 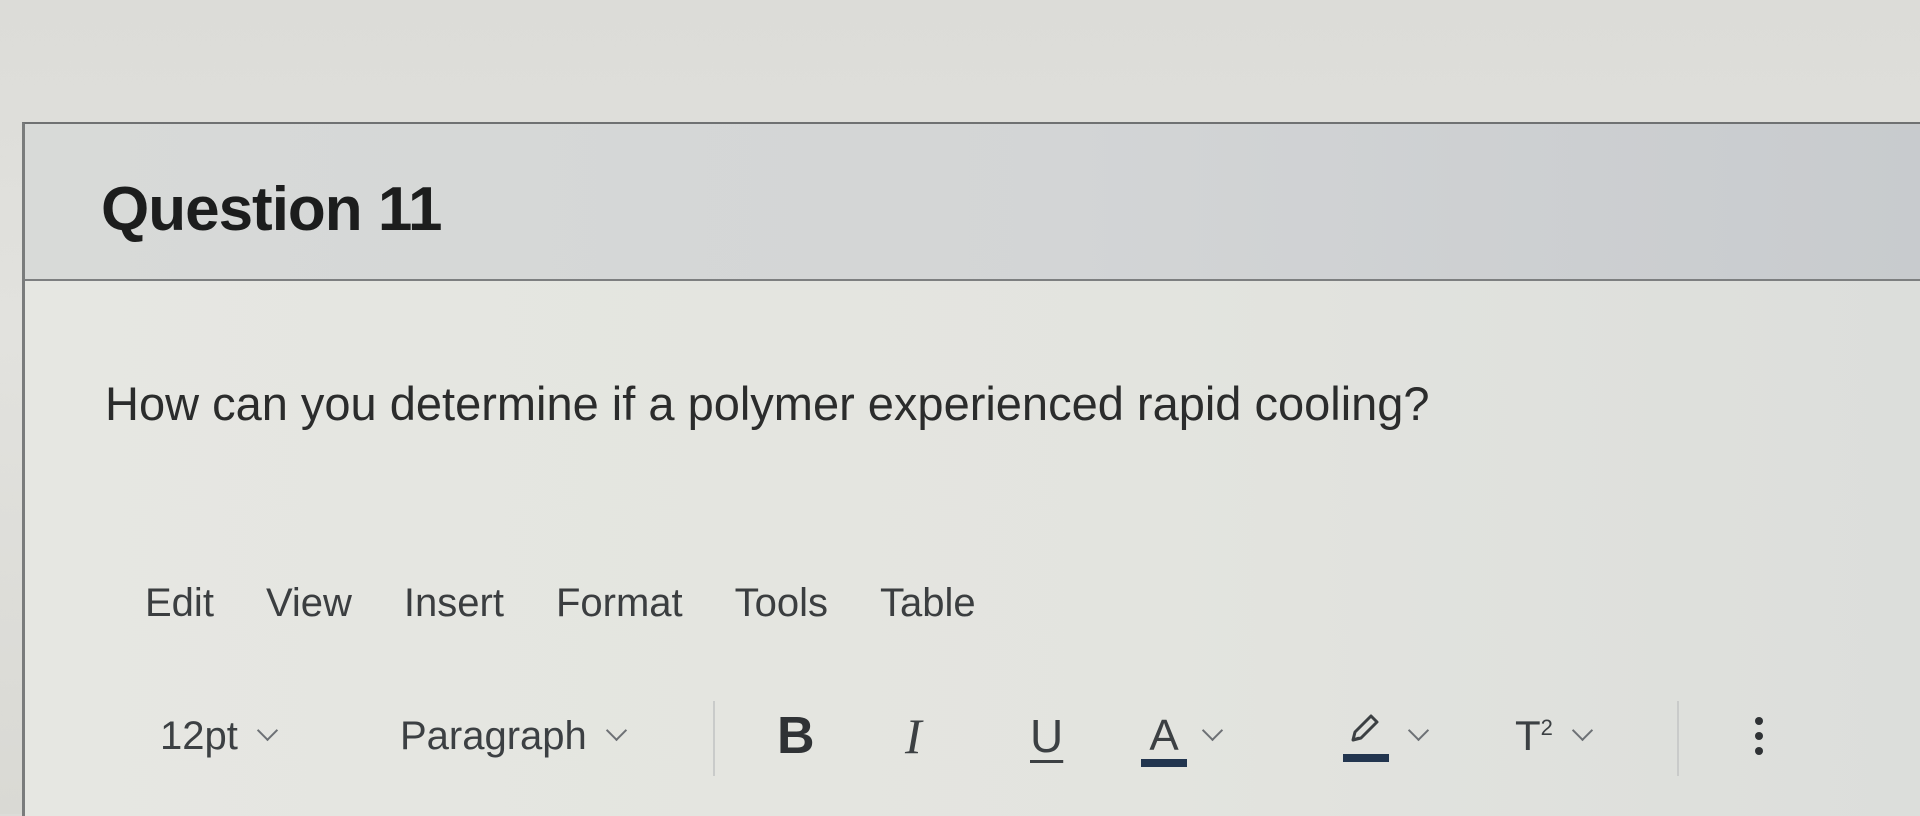 I want to click on text-color-button: A, so click(x=1182, y=736).